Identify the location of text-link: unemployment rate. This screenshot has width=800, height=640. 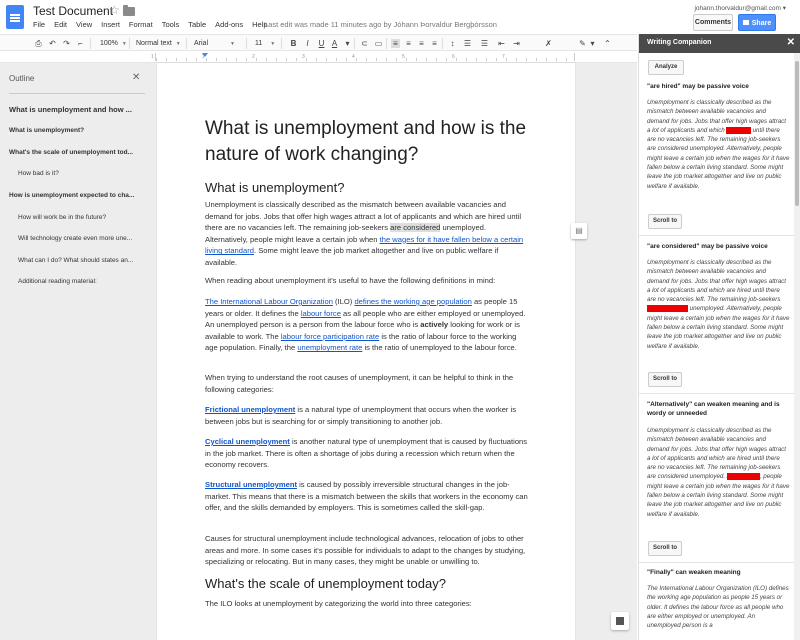
(329, 347).